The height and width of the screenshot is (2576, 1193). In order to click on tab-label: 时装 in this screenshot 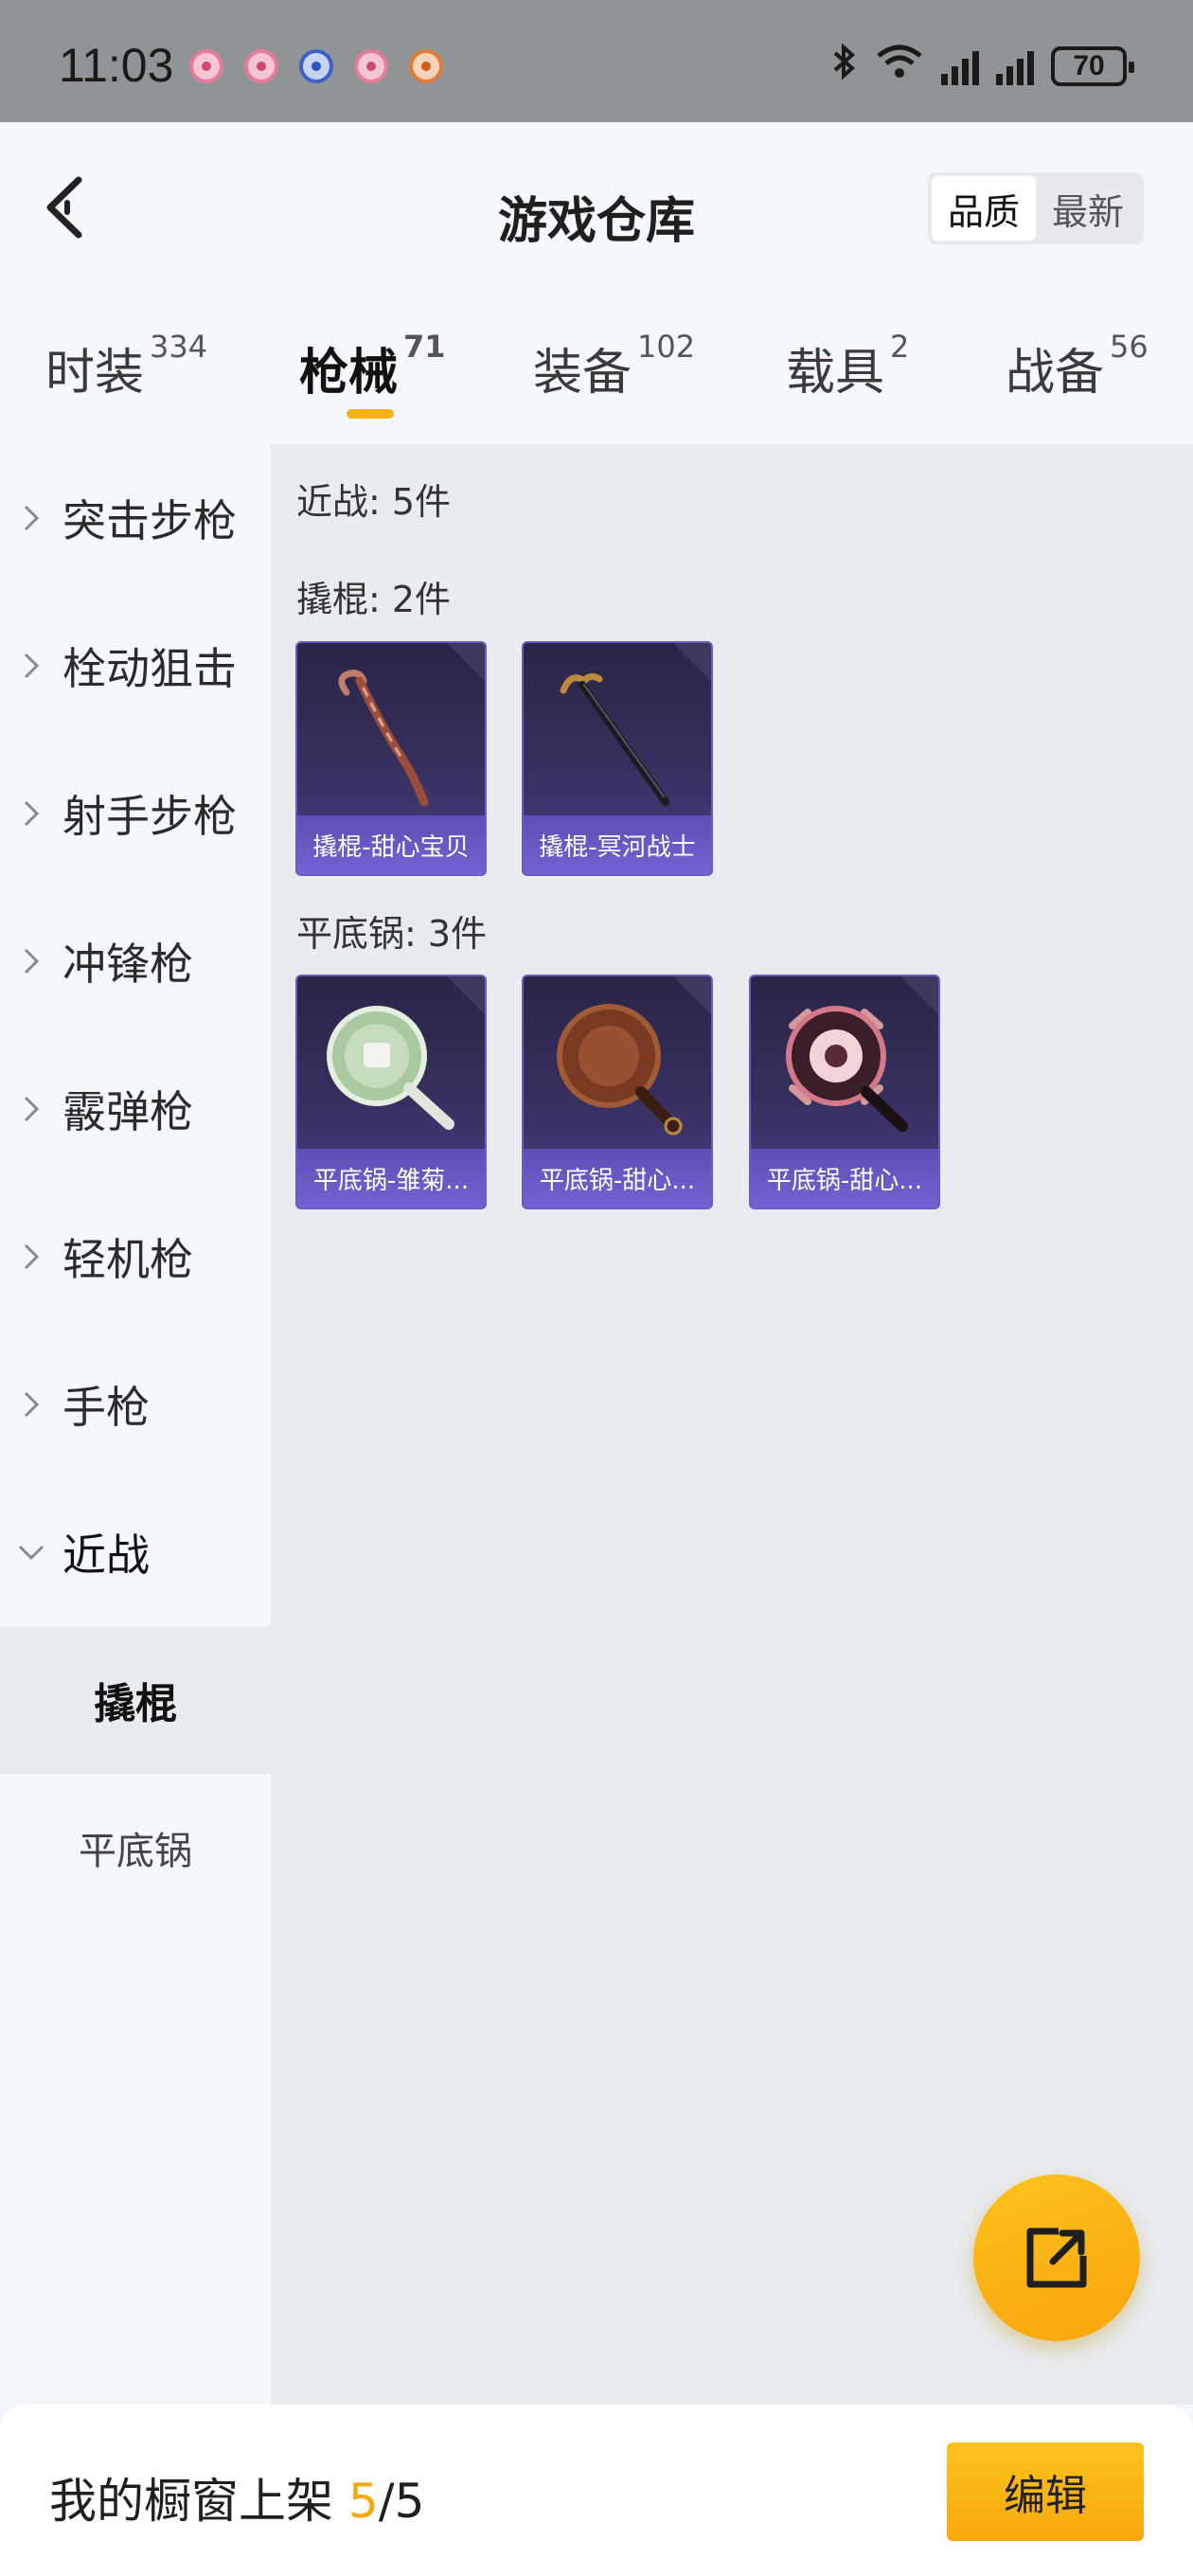, I will do `click(95, 373)`.